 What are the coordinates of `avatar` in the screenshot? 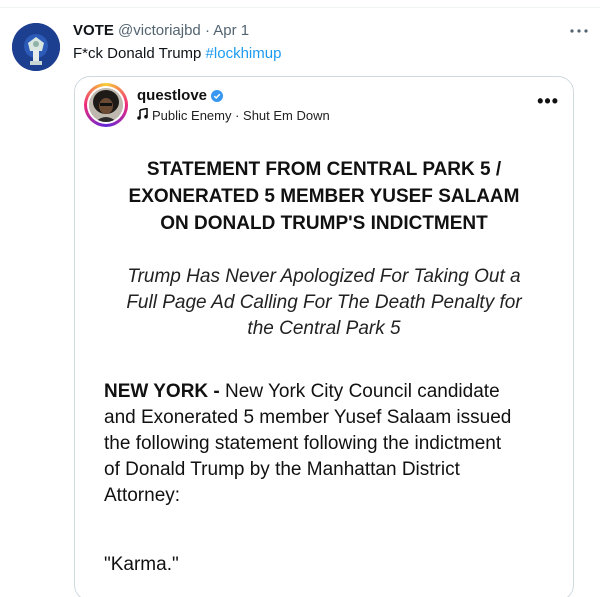 It's located at (36, 47).